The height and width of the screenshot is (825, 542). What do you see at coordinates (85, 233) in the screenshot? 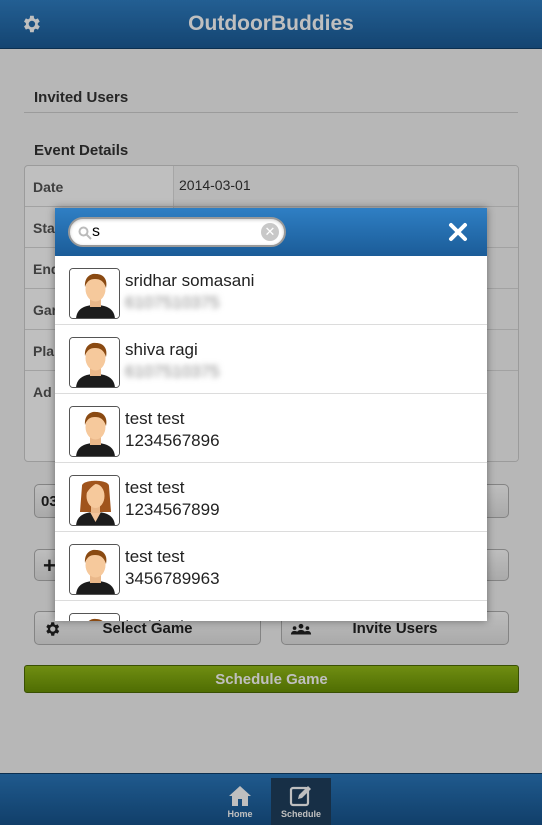
I see `search-icon` at bounding box center [85, 233].